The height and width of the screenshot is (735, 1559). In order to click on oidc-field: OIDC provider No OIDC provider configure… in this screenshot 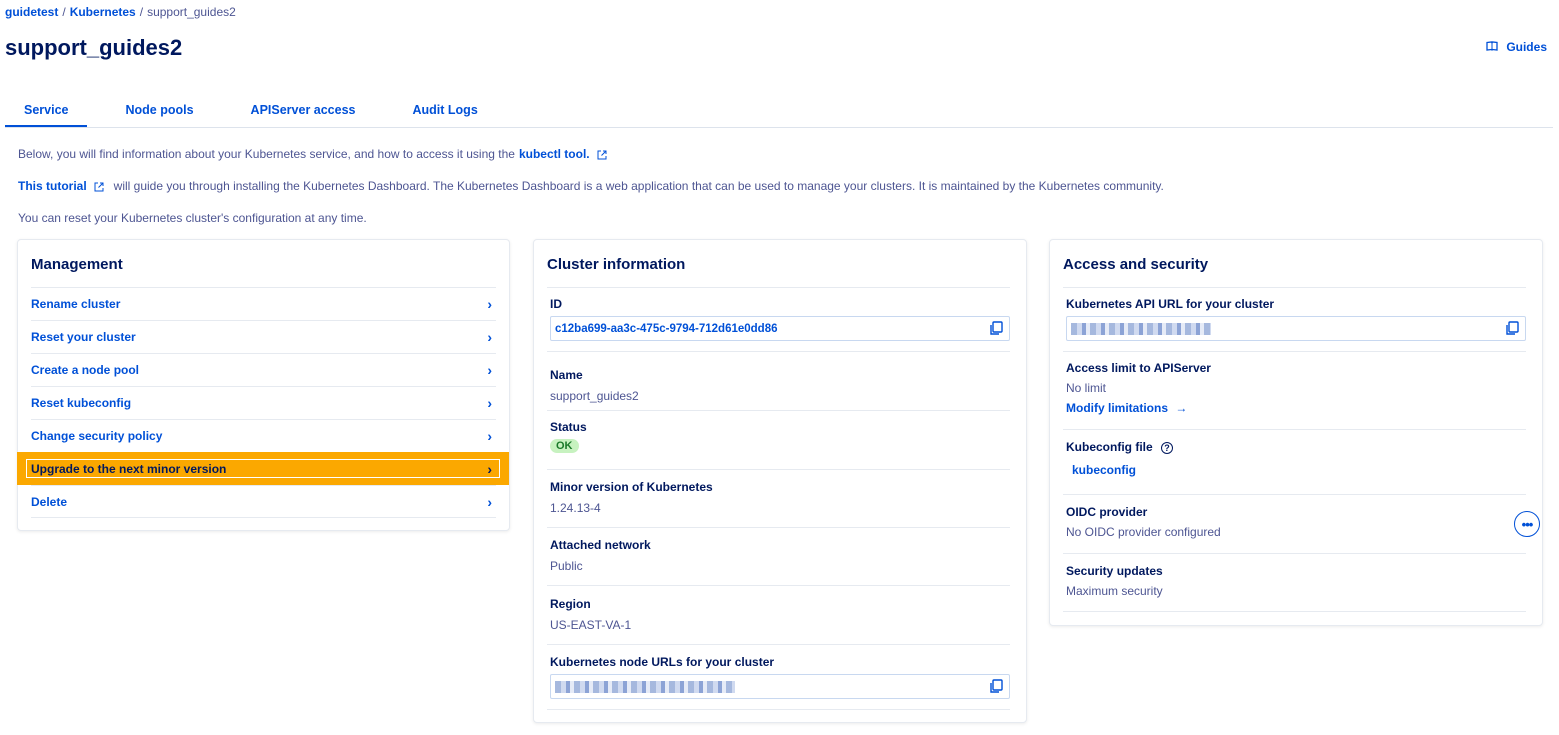, I will do `click(1301, 524)`.